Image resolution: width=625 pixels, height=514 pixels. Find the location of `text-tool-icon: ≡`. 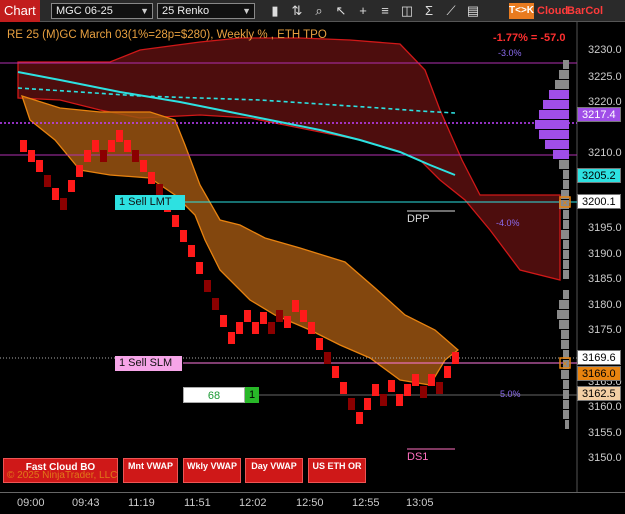

text-tool-icon: ≡ is located at coordinates (385, 11).